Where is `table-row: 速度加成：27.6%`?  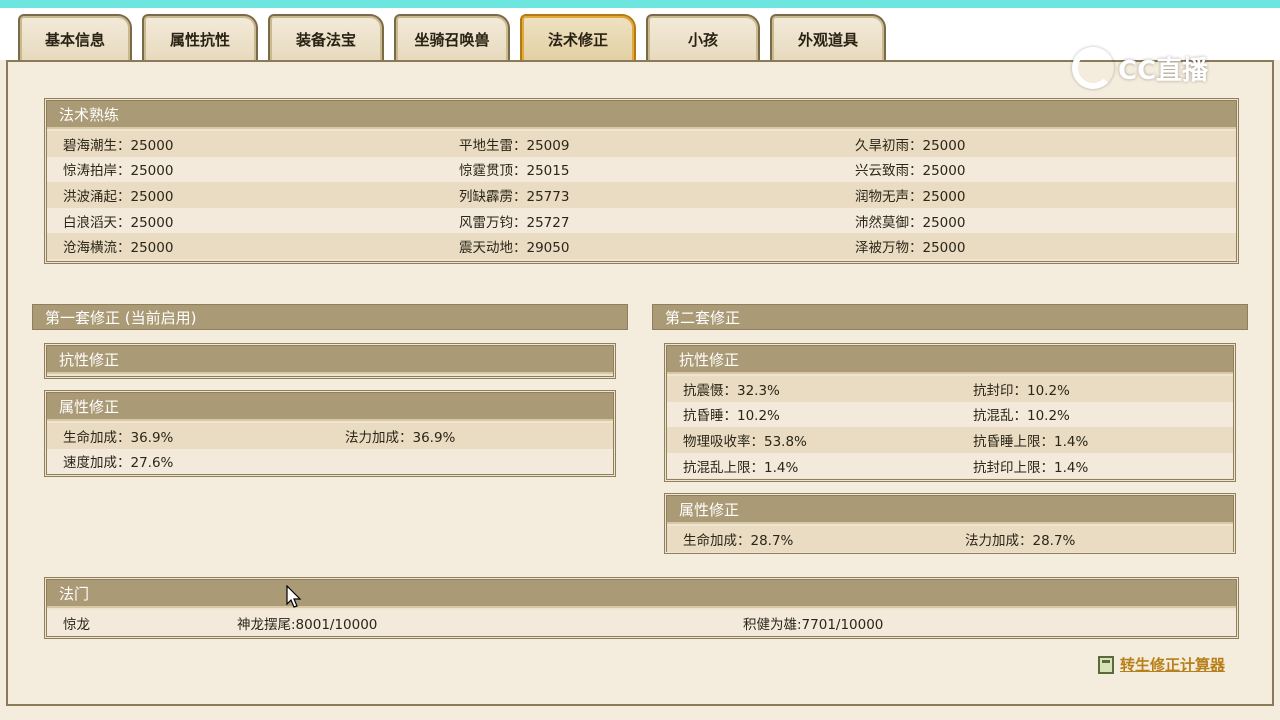 table-row: 速度加成：27.6% is located at coordinates (330, 461).